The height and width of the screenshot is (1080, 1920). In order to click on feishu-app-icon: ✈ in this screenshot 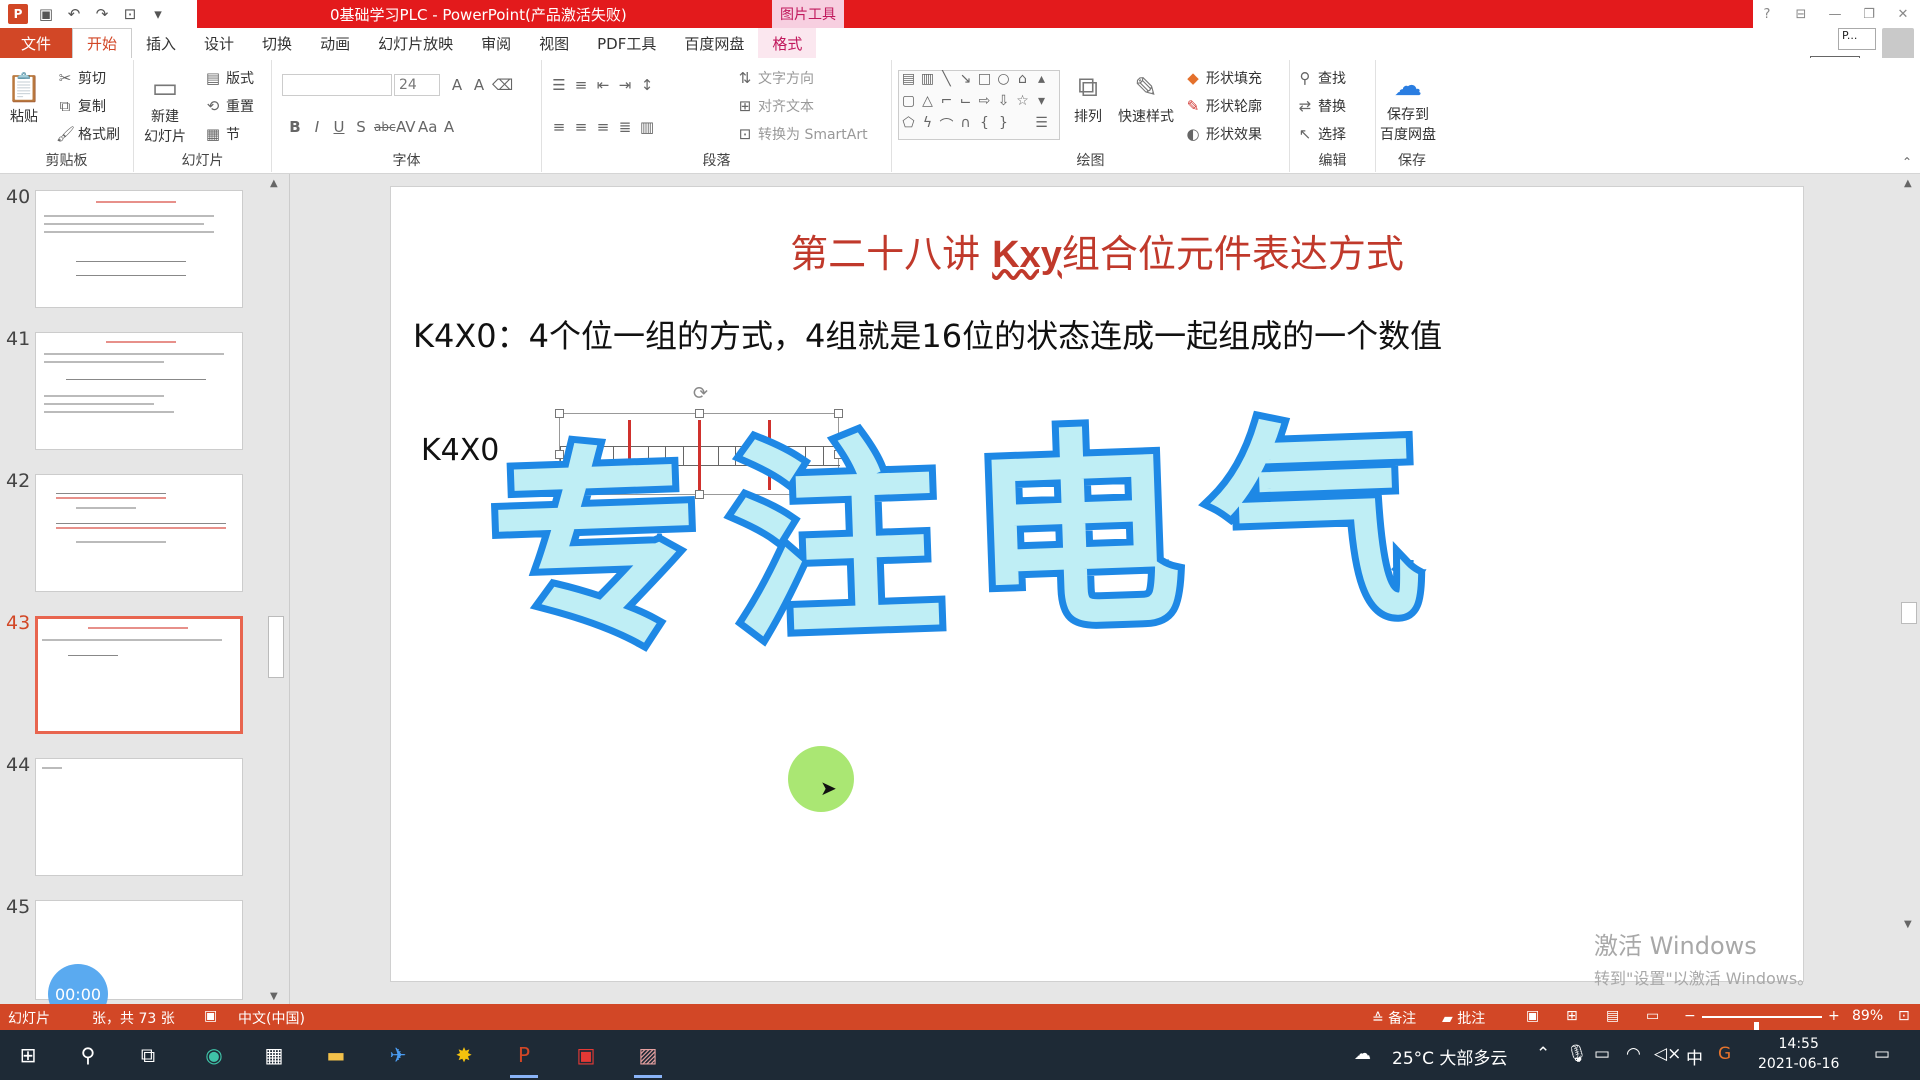, I will do `click(398, 1055)`.